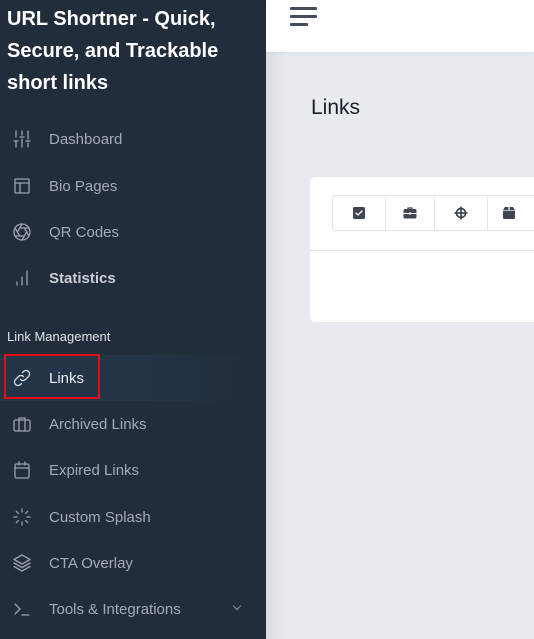 The height and width of the screenshot is (639, 534). Describe the element at coordinates (22, 232) in the screenshot. I see `aperture-icon` at that location.